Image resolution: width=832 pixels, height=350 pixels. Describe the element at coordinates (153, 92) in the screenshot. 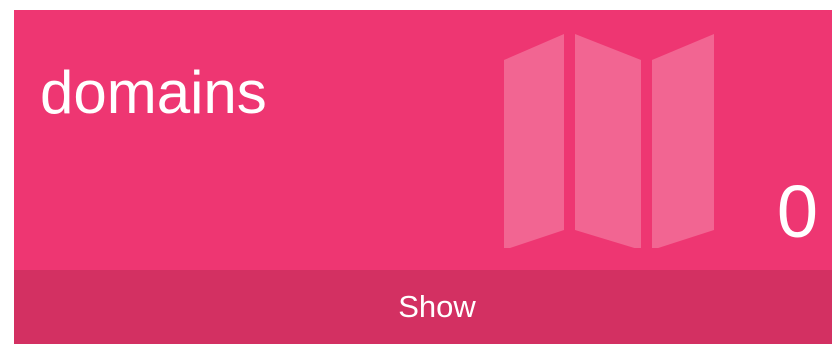

I see `card-title: domains` at that location.